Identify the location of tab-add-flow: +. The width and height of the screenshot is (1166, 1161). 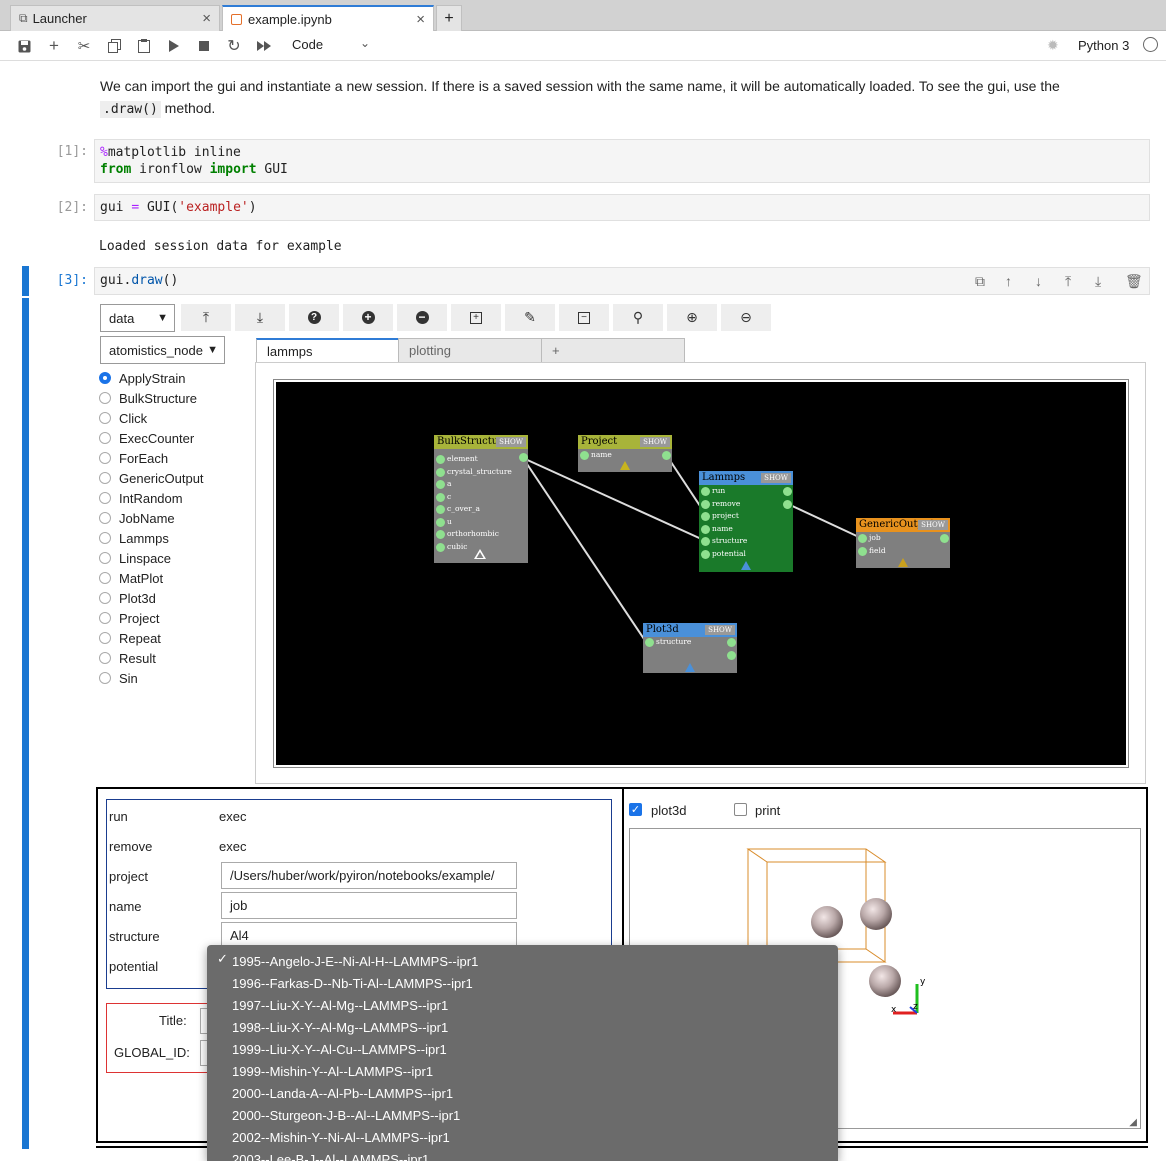
(613, 350).